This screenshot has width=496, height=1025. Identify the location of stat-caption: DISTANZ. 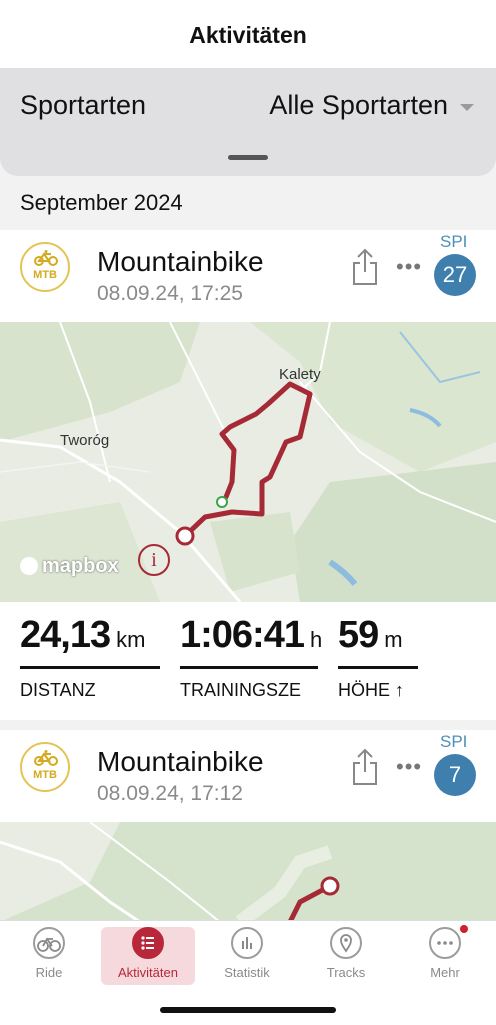
(58, 690).